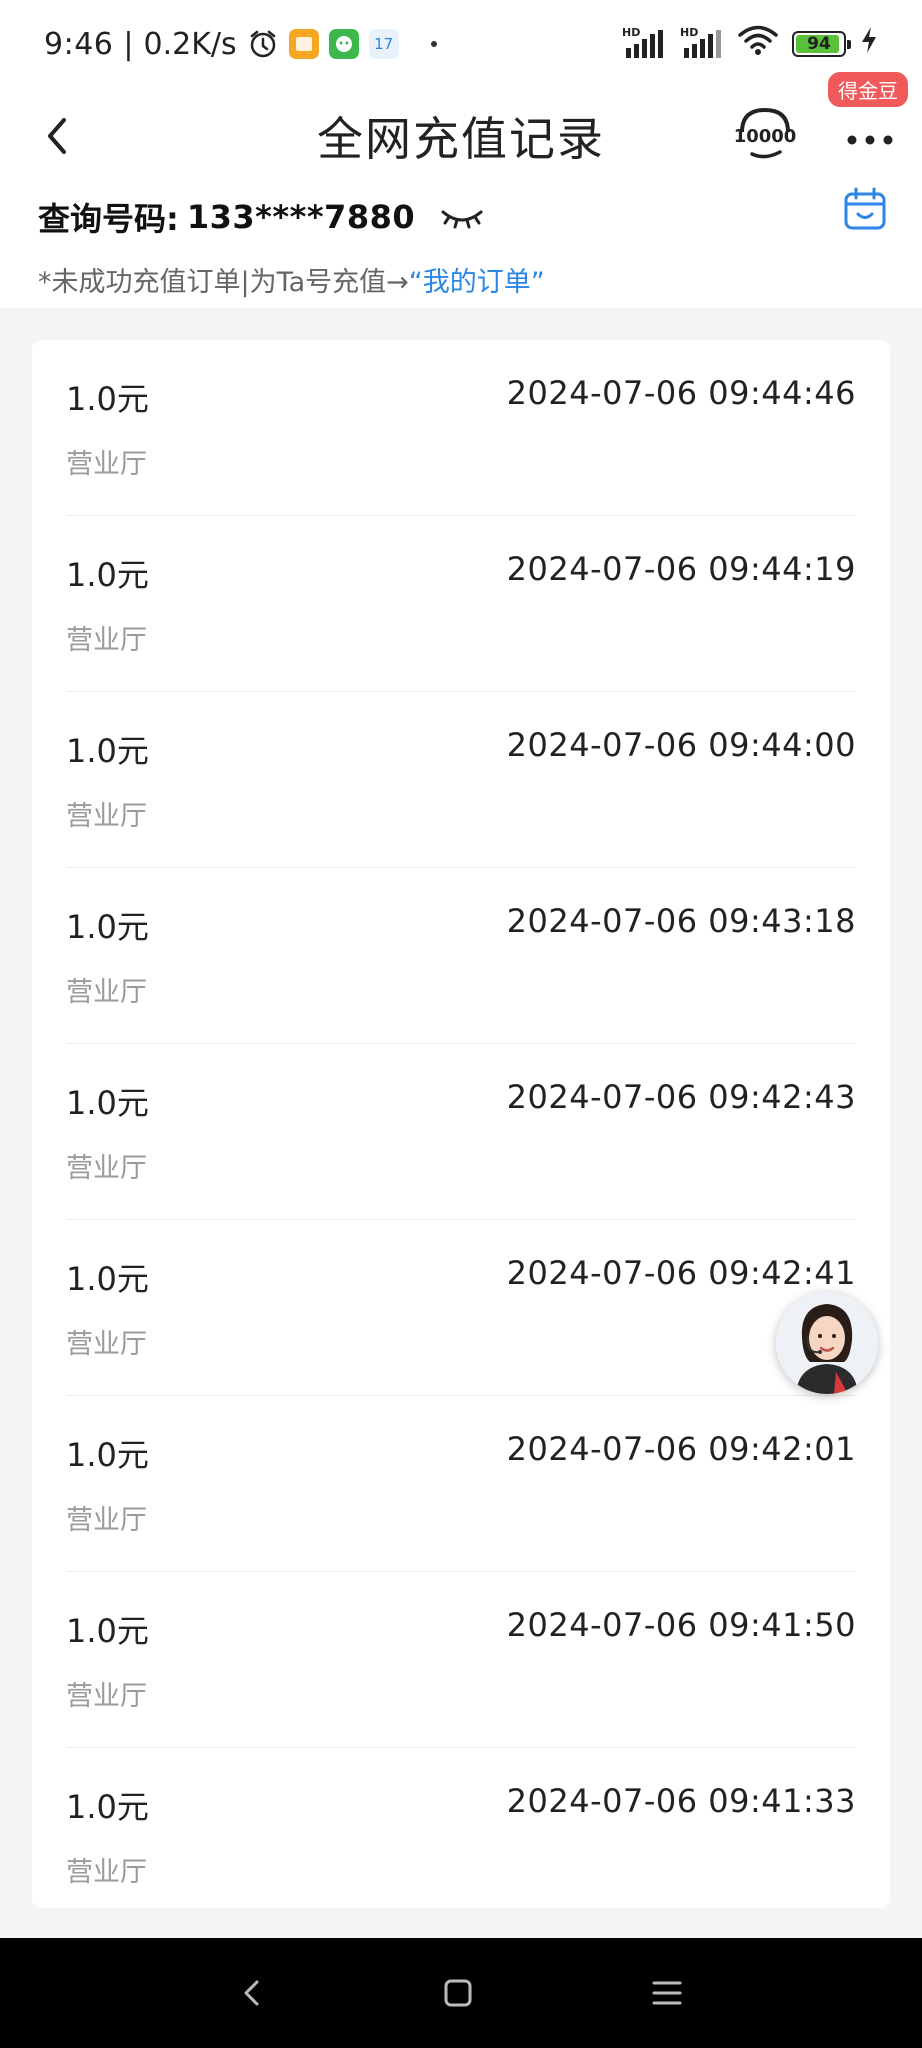  I want to click on query-number-row: 查询号码: 133****7880, so click(463, 214).